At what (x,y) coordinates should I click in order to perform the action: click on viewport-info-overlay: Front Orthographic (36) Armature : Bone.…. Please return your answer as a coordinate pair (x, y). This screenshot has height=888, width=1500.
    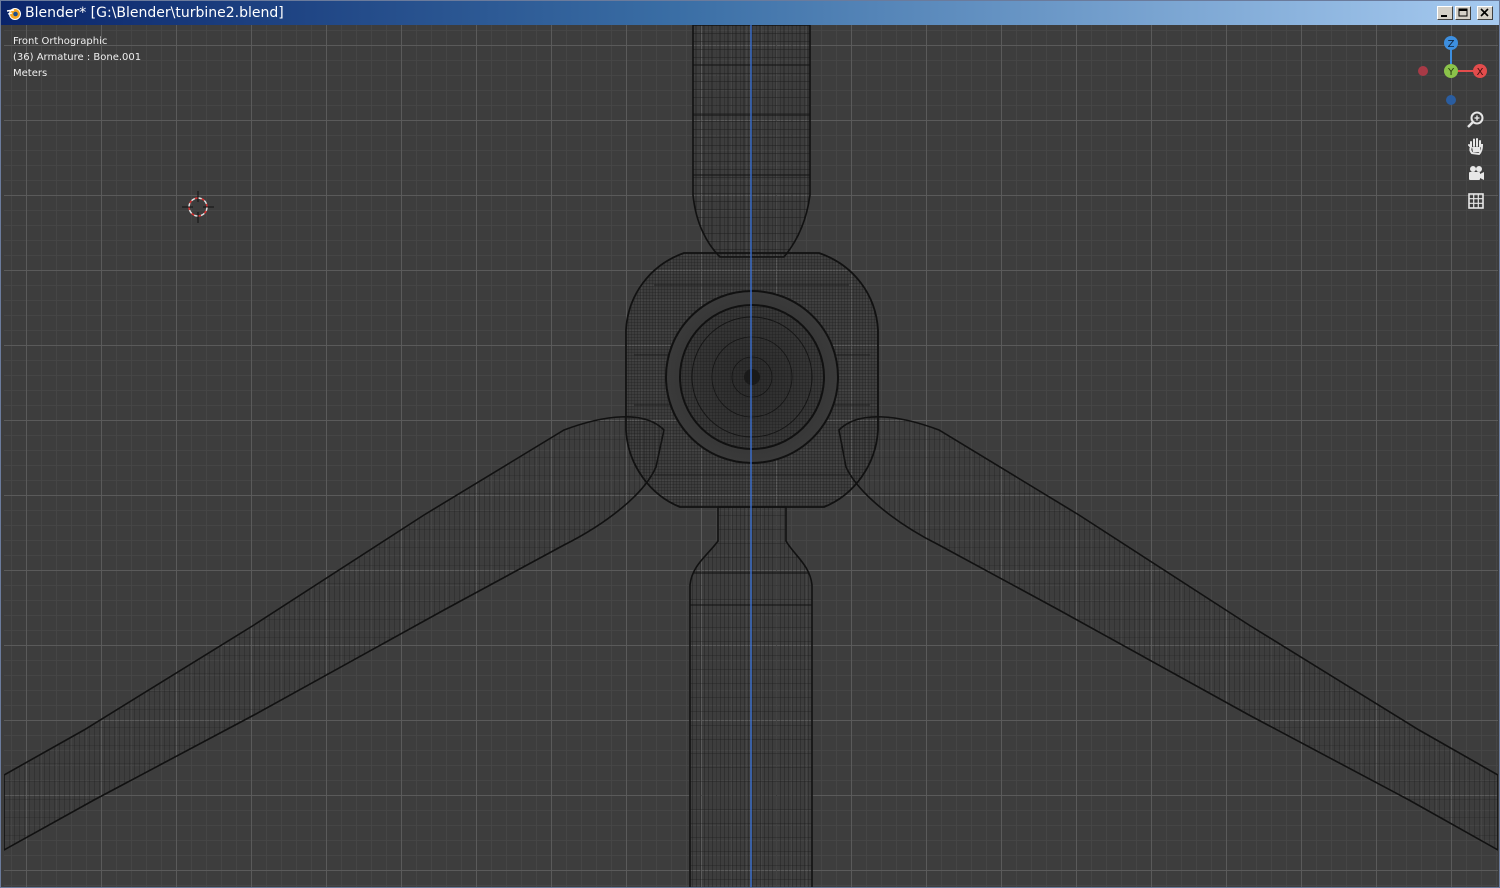
    Looking at the image, I should click on (77, 58).